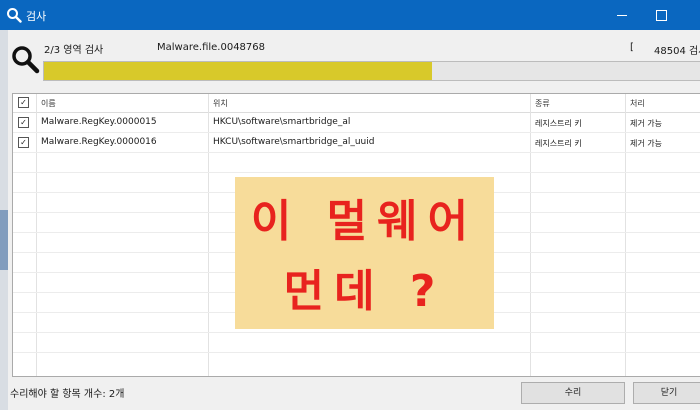  What do you see at coordinates (632, 47) in the screenshot?
I see `count-bracket: [` at bounding box center [632, 47].